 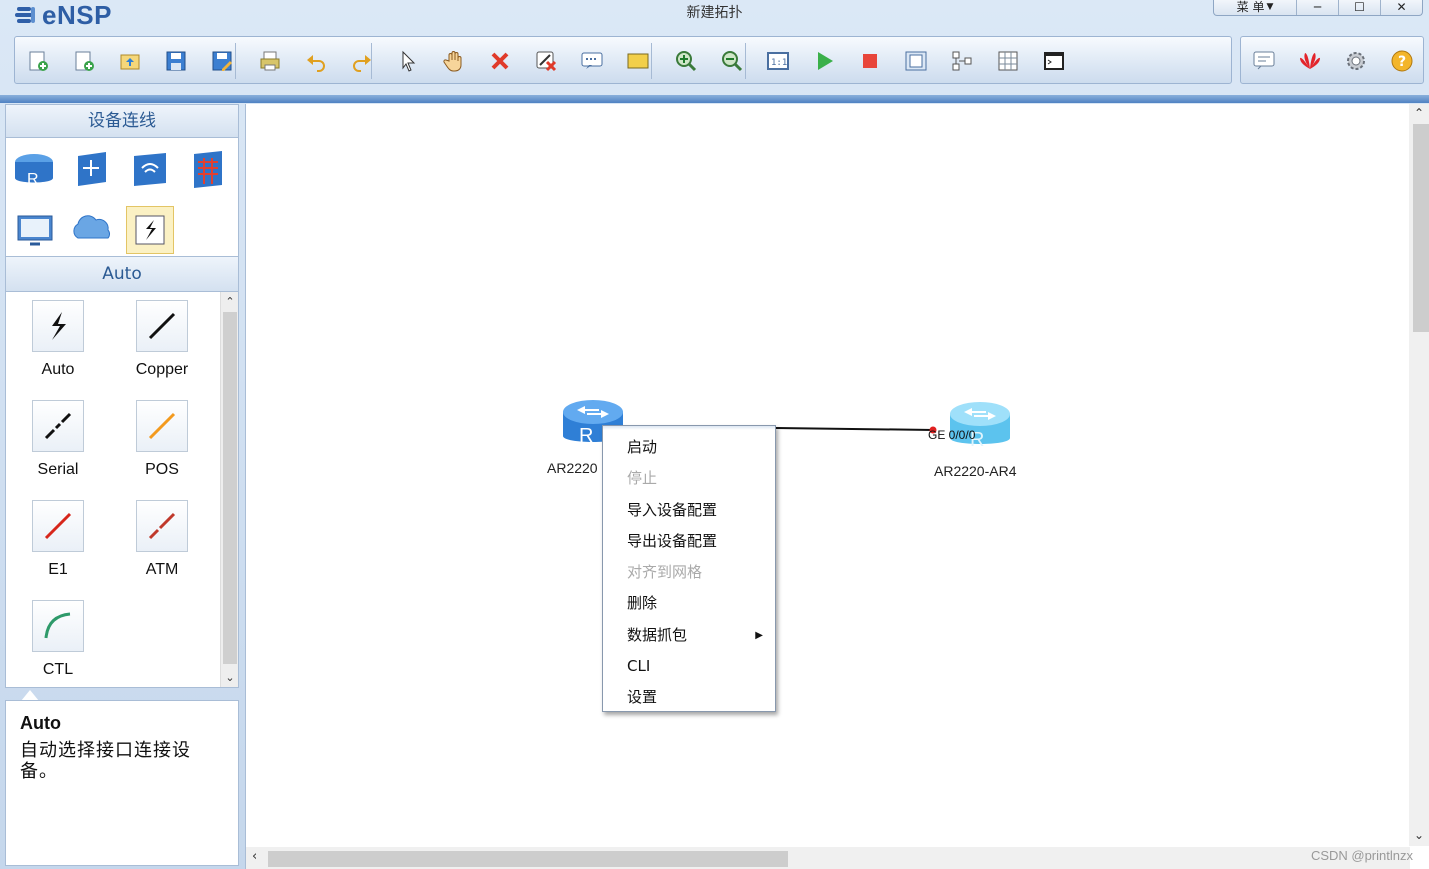 I want to click on copper-link-icon, so click(x=162, y=326).